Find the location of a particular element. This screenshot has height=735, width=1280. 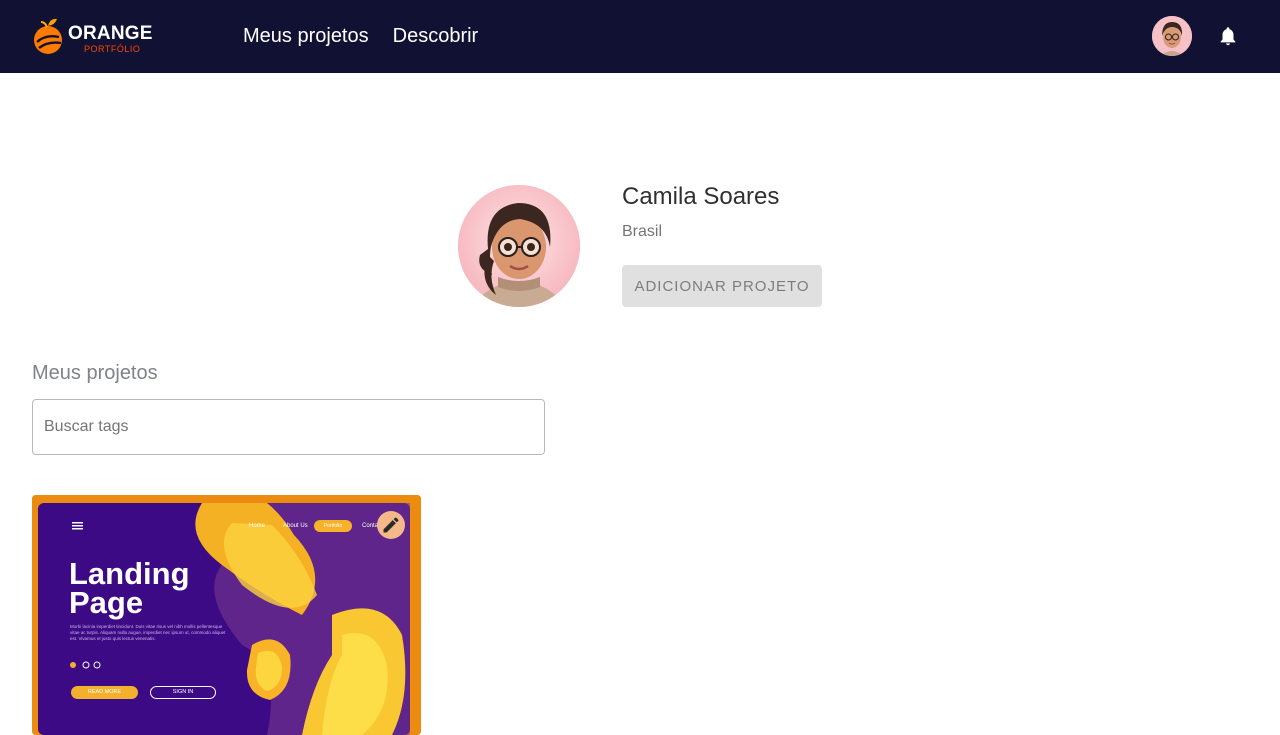

projects-section-title: Meus projetos is located at coordinates (95, 373).